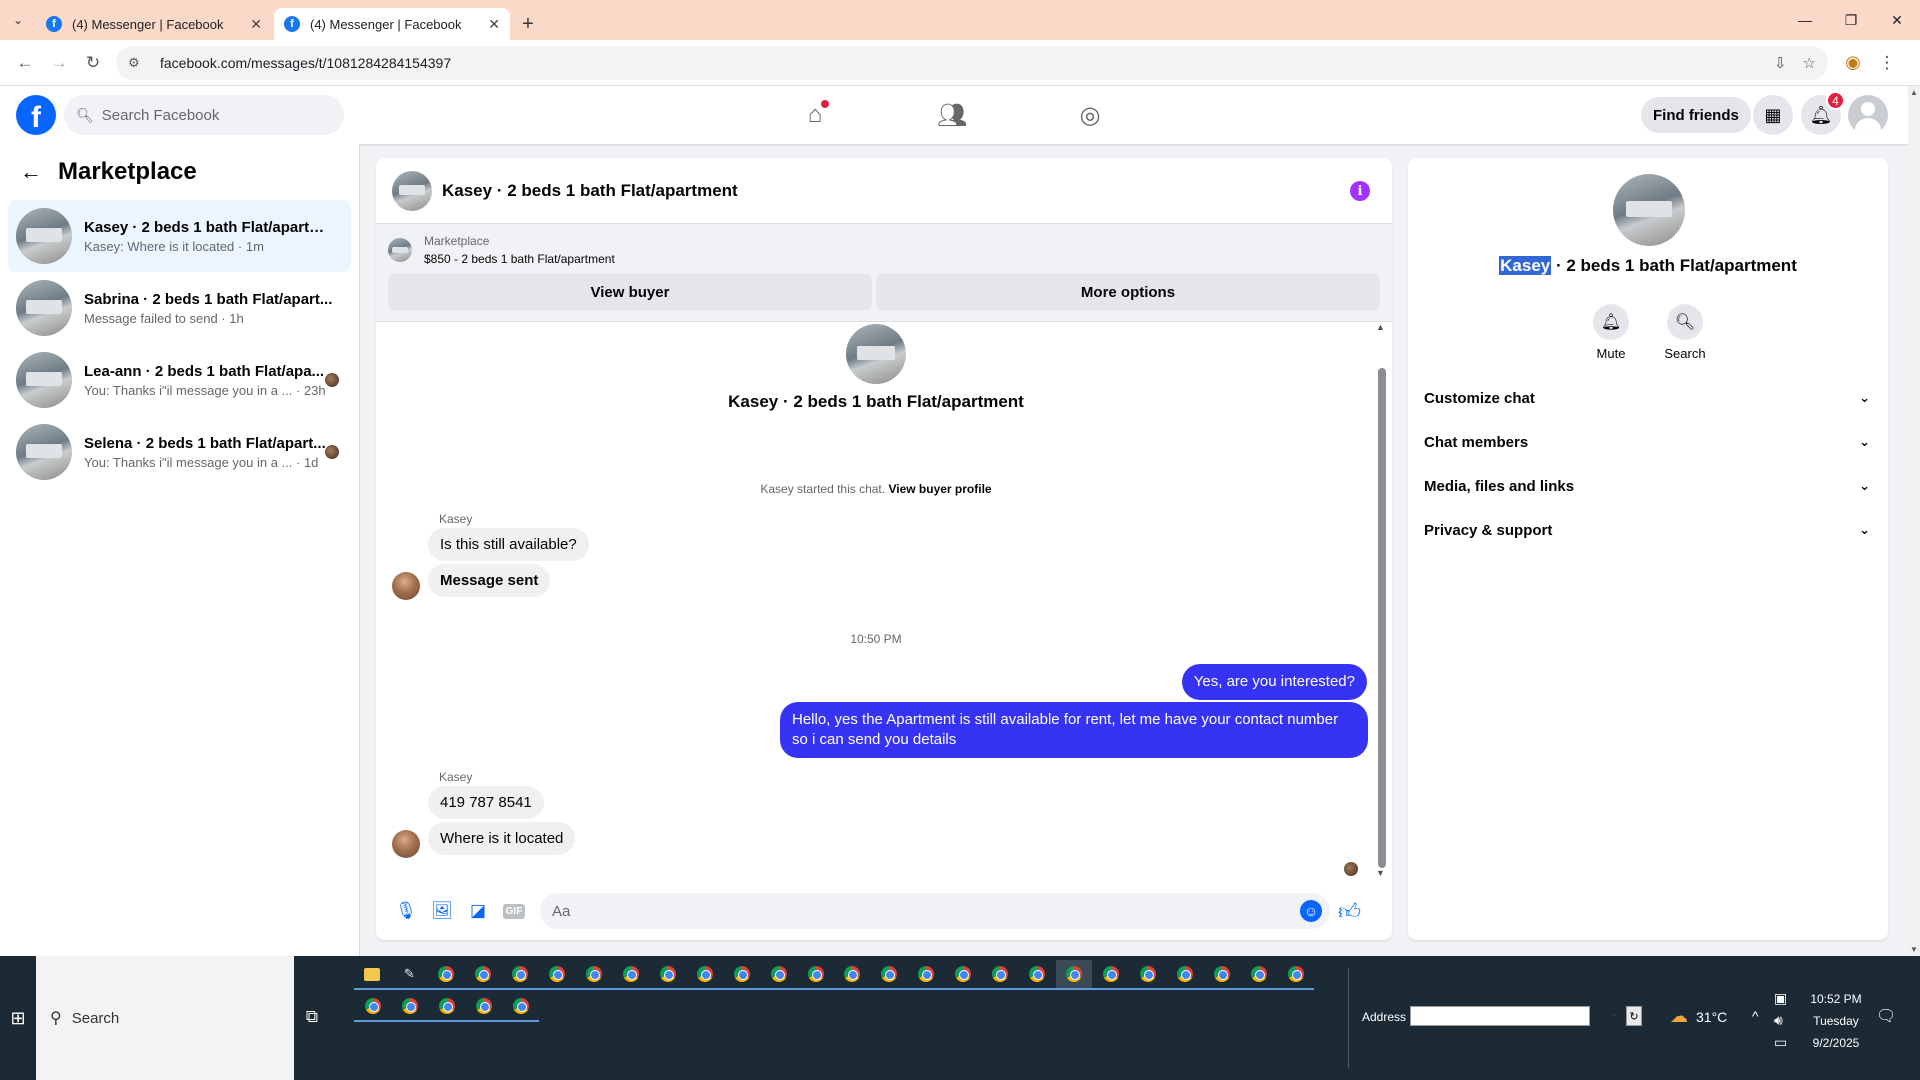 The height and width of the screenshot is (1080, 1920). What do you see at coordinates (815, 115) in the screenshot?
I see `home-icon: ⌂` at bounding box center [815, 115].